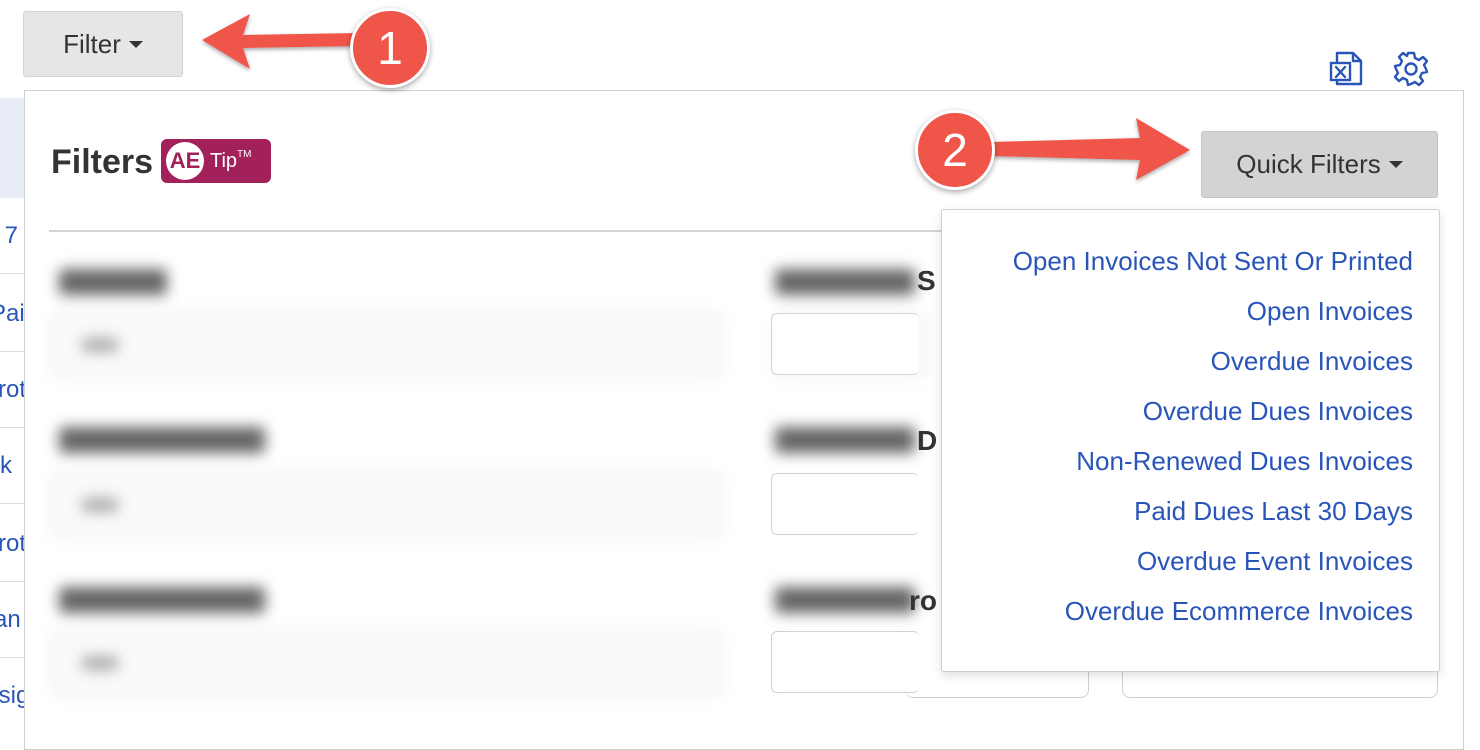 The image size is (1480, 750). I want to click on list-item: Pai, so click(13, 314).